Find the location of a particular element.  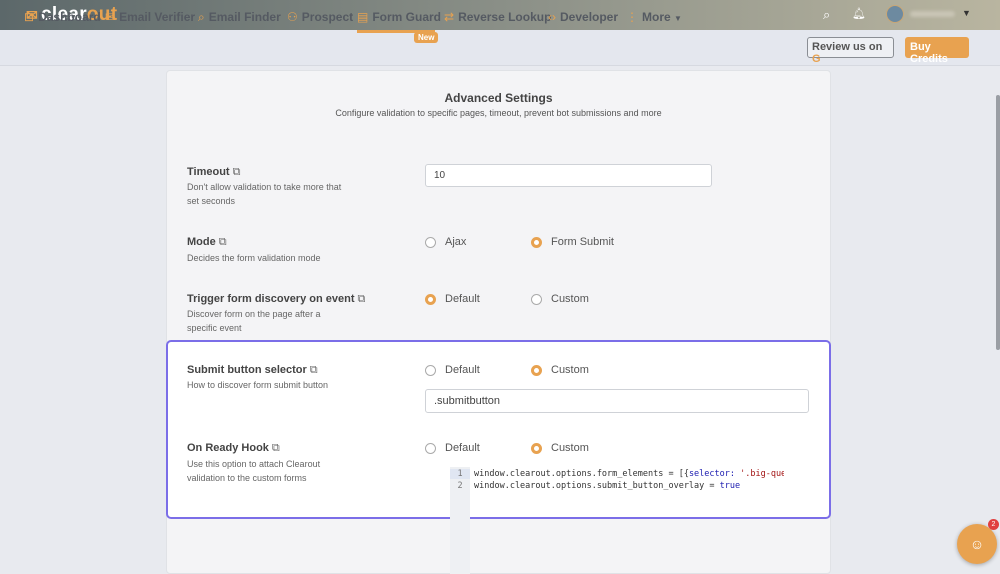

nav-more: ⋮ More ▼ is located at coordinates (654, 17).